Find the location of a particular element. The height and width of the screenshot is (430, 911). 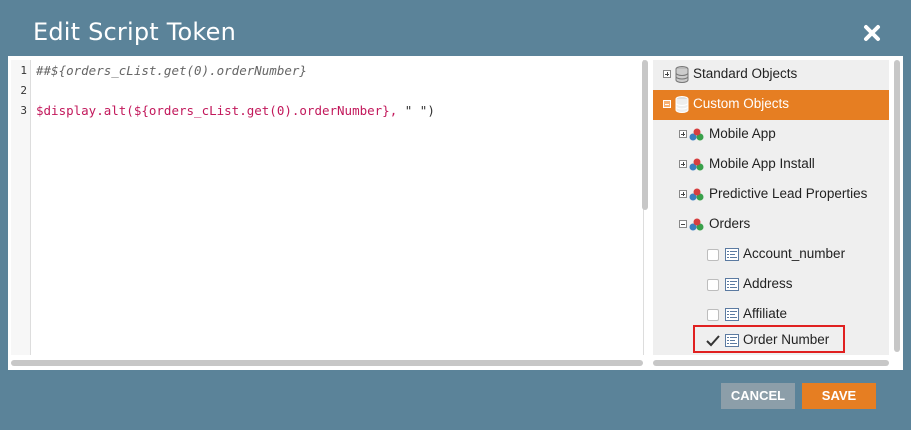

tree-item-label: Mobile App Install is located at coordinates (762, 163).